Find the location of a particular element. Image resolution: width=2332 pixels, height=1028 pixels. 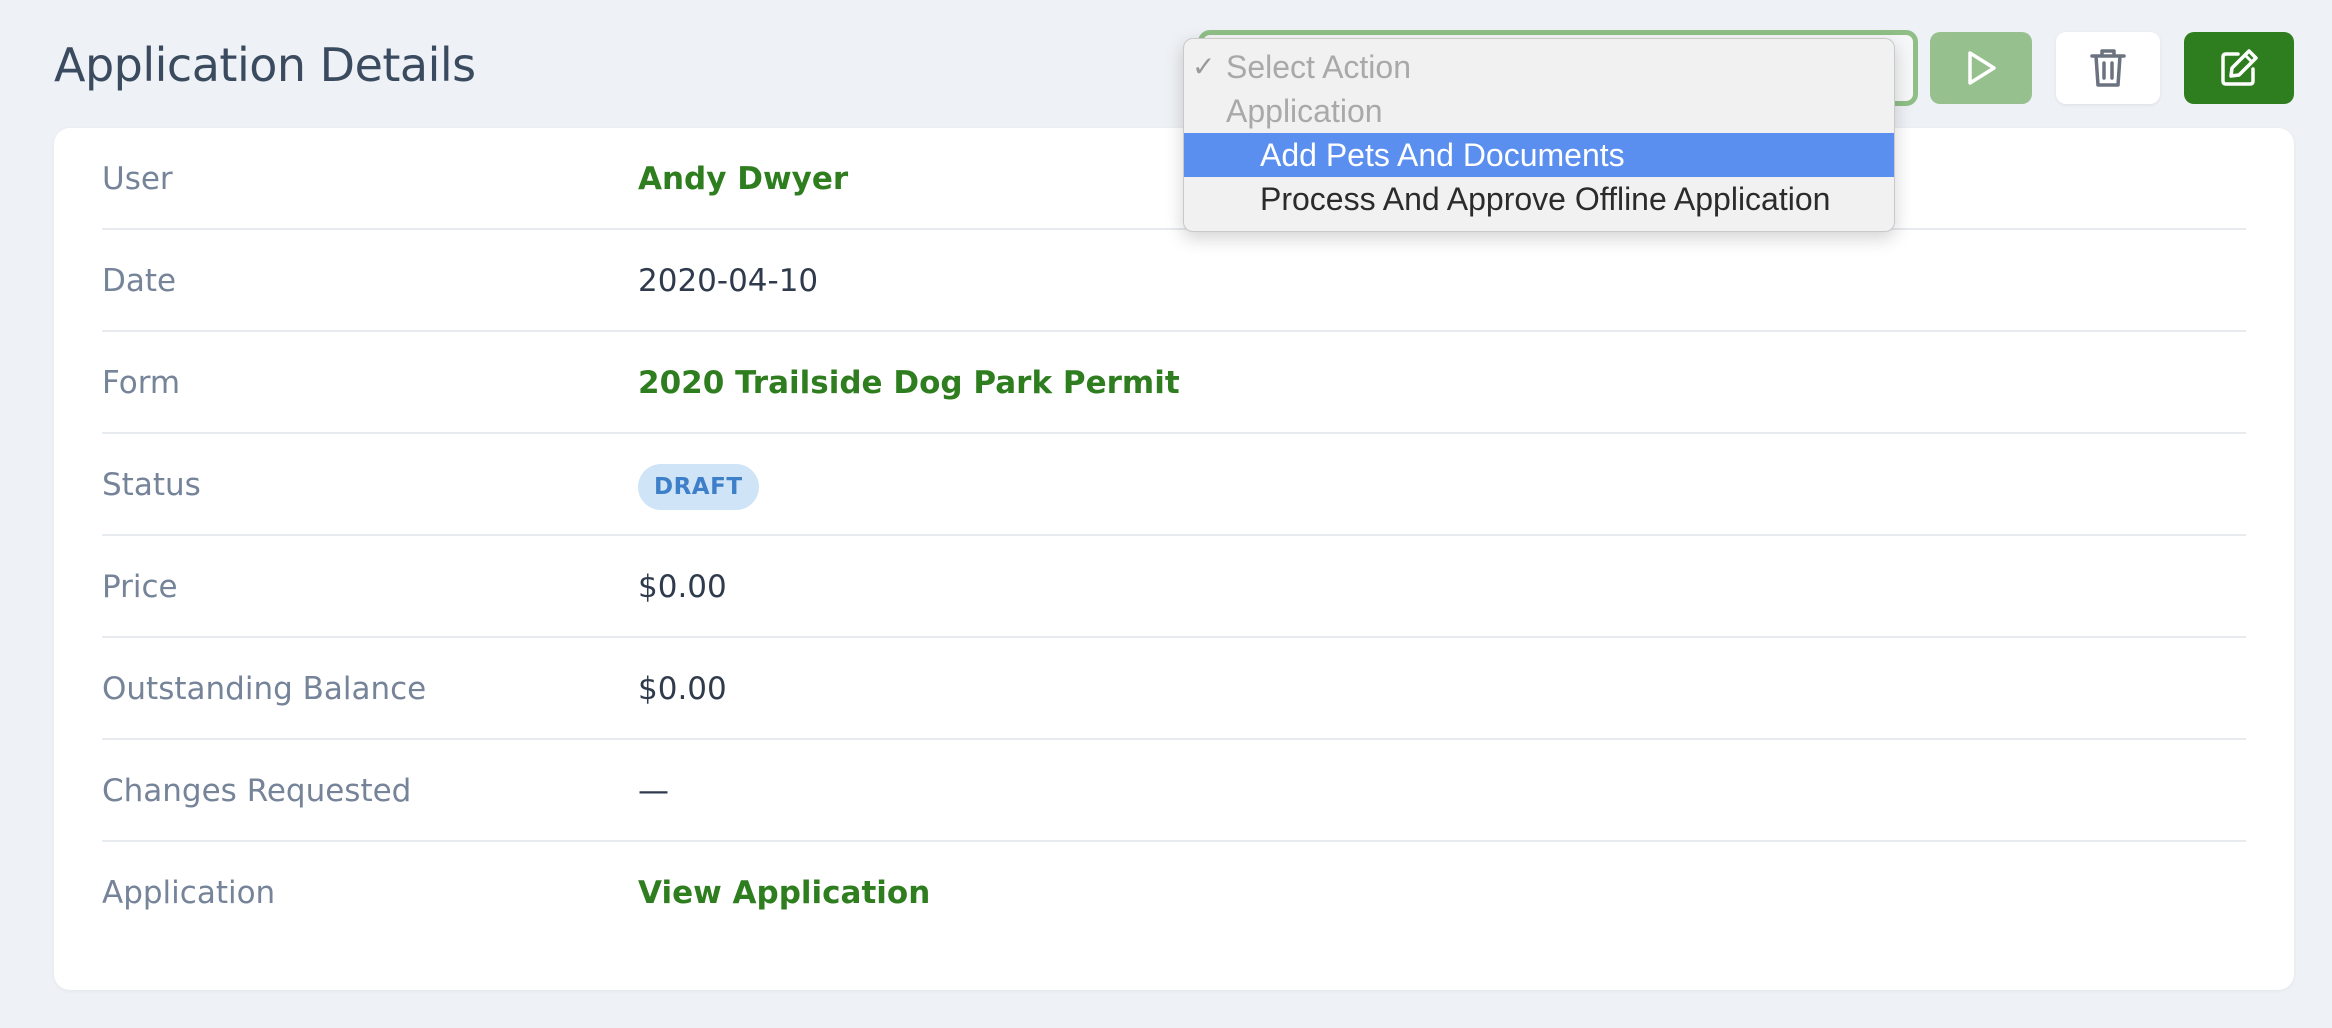

edit-icon is located at coordinates (2239, 67).